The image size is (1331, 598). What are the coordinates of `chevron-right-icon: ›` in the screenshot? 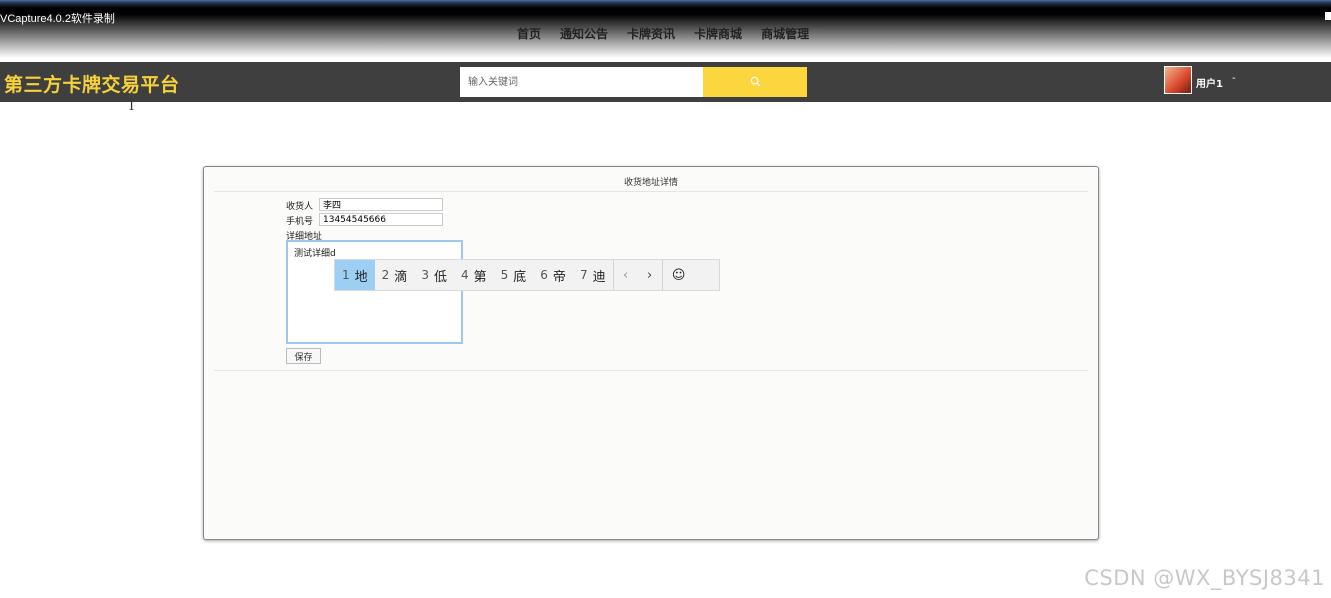 It's located at (650, 275).